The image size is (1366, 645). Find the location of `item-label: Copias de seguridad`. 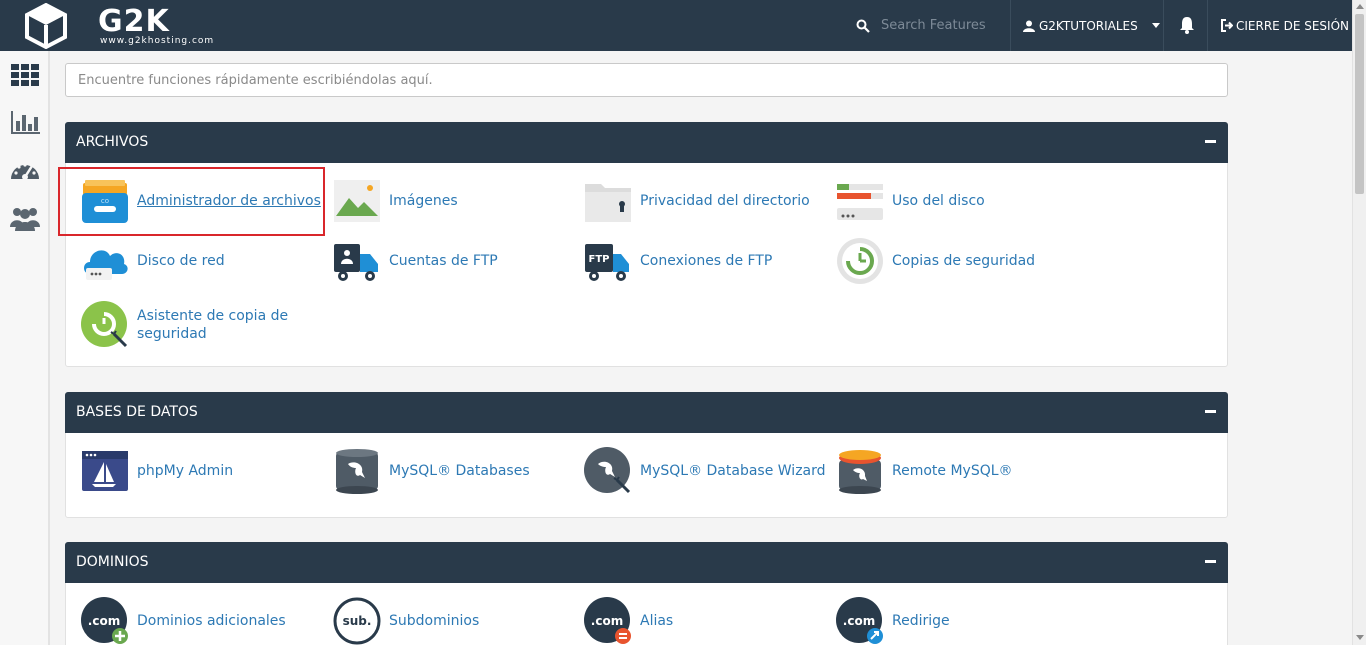

item-label: Copias de seguridad is located at coordinates (964, 261).